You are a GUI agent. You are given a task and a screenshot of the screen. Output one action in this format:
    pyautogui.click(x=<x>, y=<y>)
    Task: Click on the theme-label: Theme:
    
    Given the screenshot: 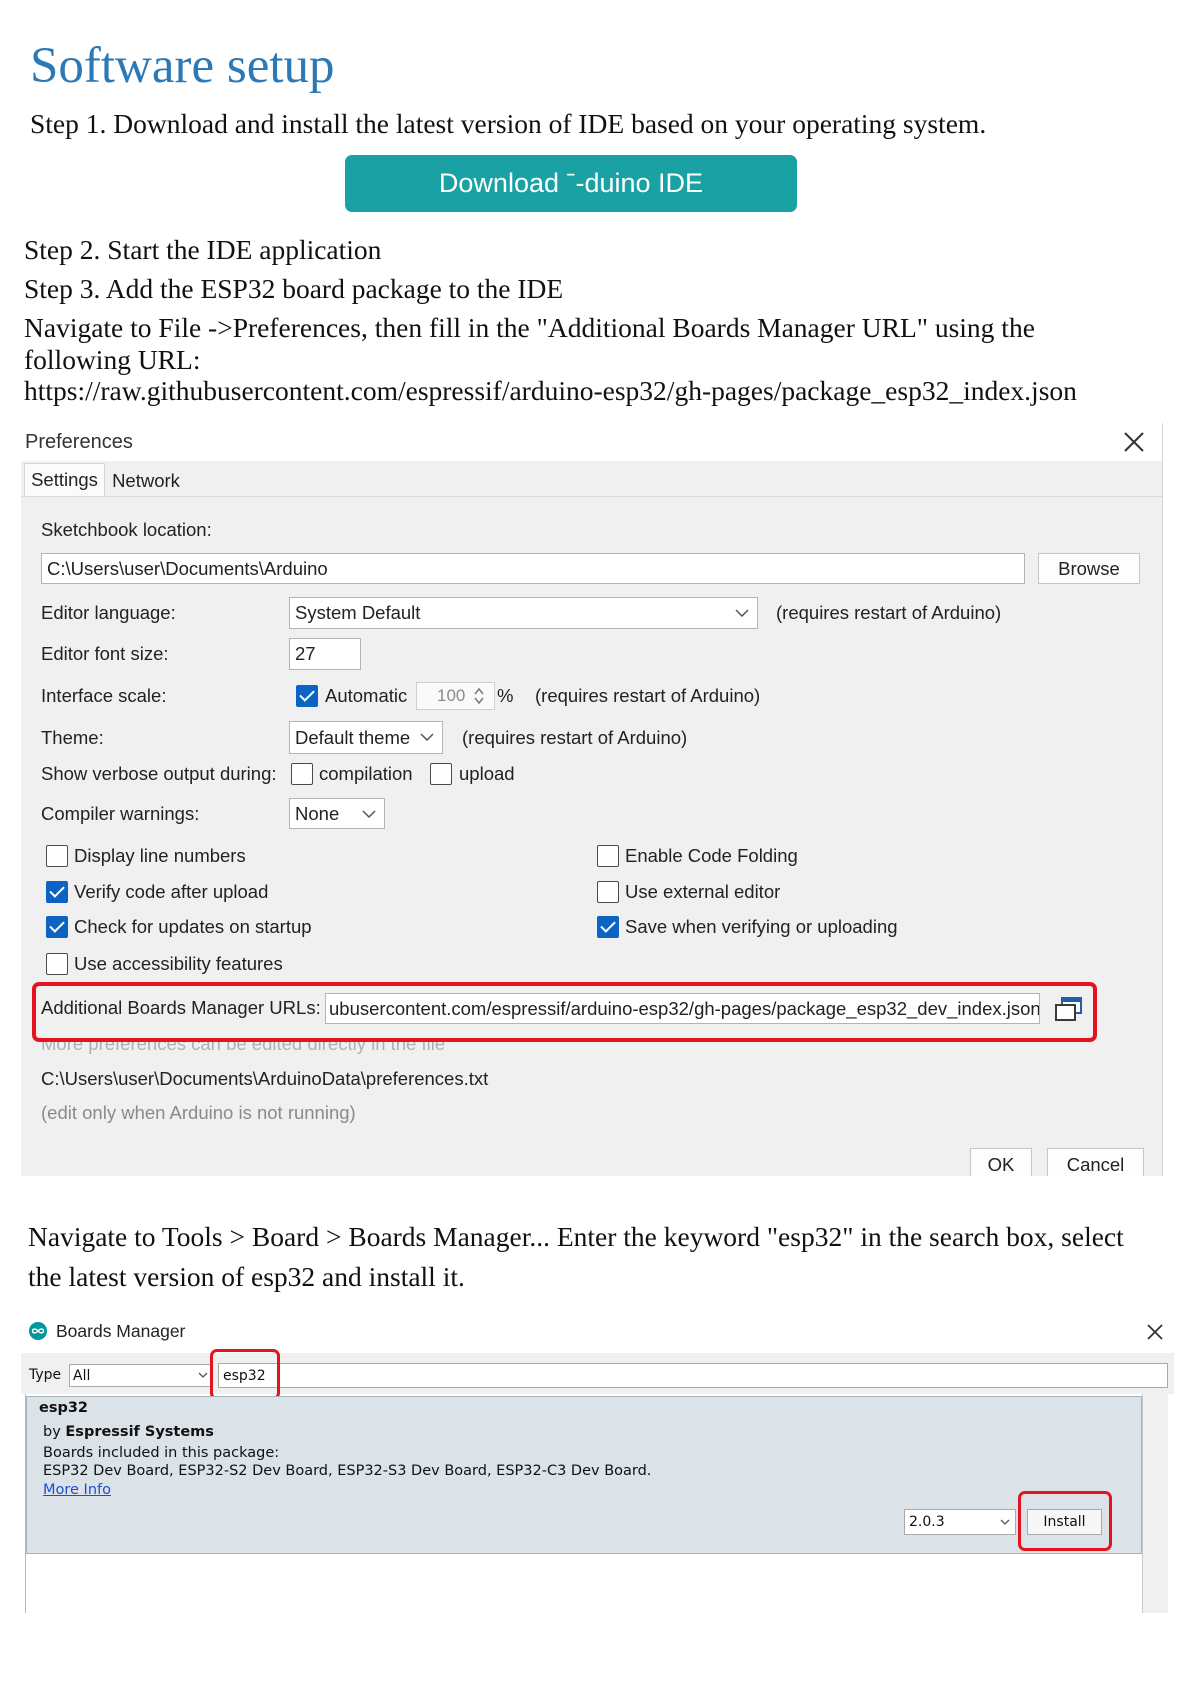 What is the action you would take?
    pyautogui.click(x=72, y=737)
    